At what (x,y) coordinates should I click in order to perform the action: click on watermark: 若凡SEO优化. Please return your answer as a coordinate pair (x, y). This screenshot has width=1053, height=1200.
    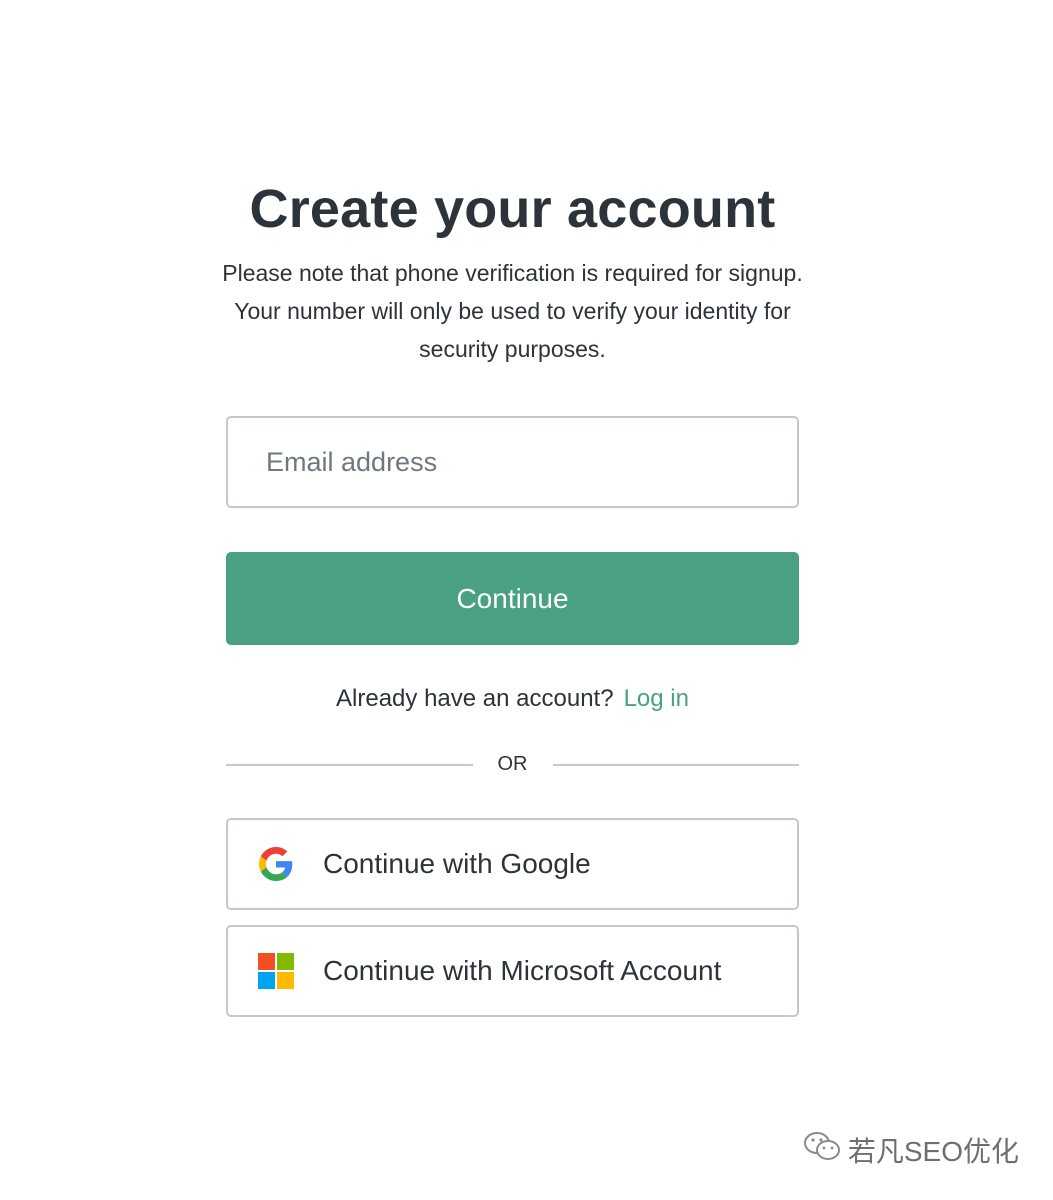
    Looking at the image, I should click on (910, 1149).